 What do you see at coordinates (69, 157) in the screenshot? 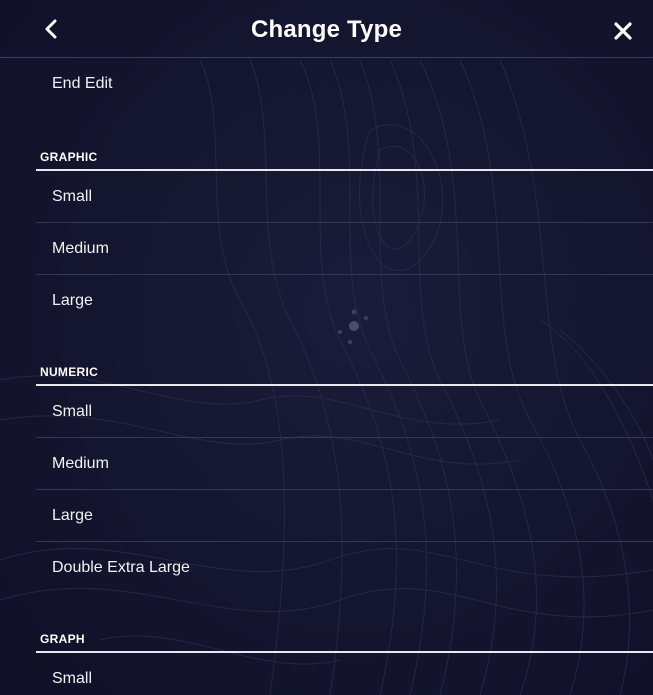
I see `section-header-graphic: GRAPHIC` at bounding box center [69, 157].